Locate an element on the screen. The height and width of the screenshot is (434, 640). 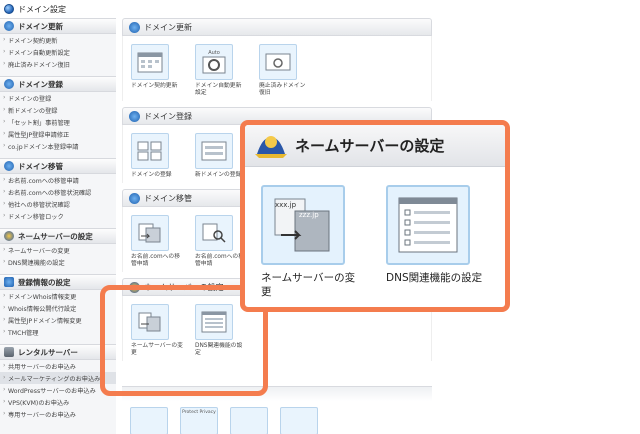
callout-tile-nameserver-change: xxx.jp zzz.jp ネームサーバーの変更 is located at coordinates (312, 242).